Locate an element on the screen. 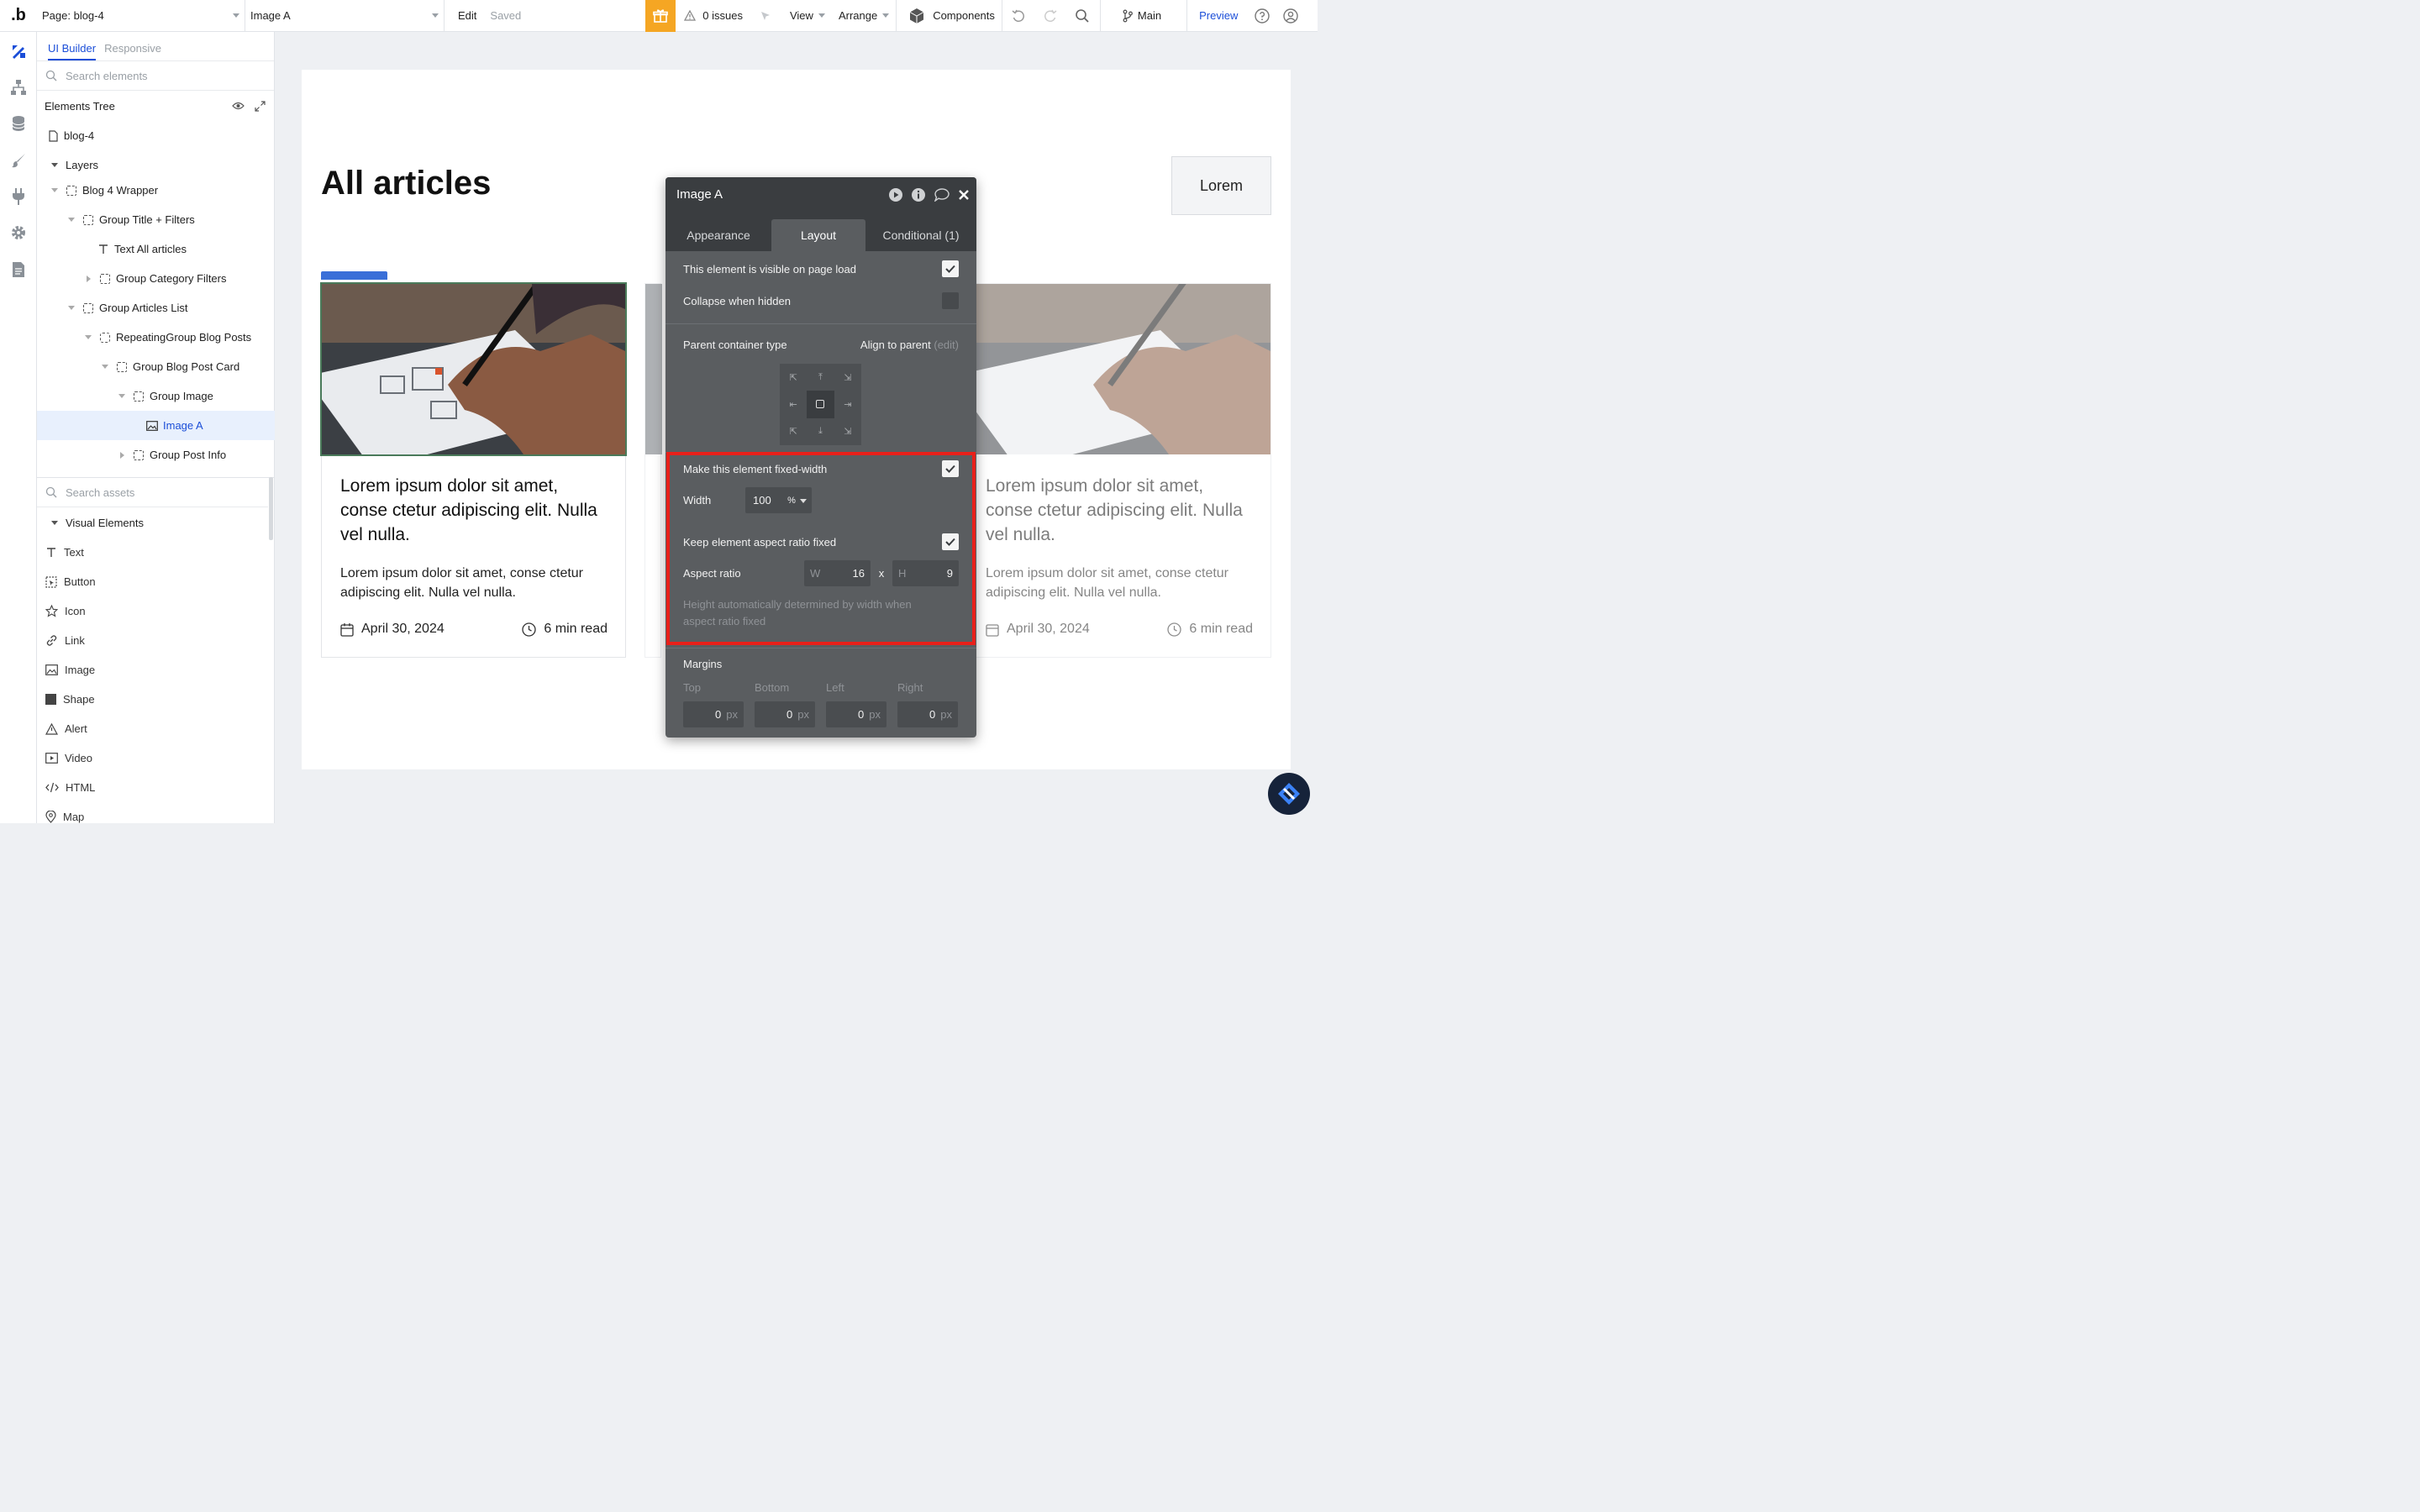 Image resolution: width=2420 pixels, height=1512 pixels. comment-icon is located at coordinates (942, 194).